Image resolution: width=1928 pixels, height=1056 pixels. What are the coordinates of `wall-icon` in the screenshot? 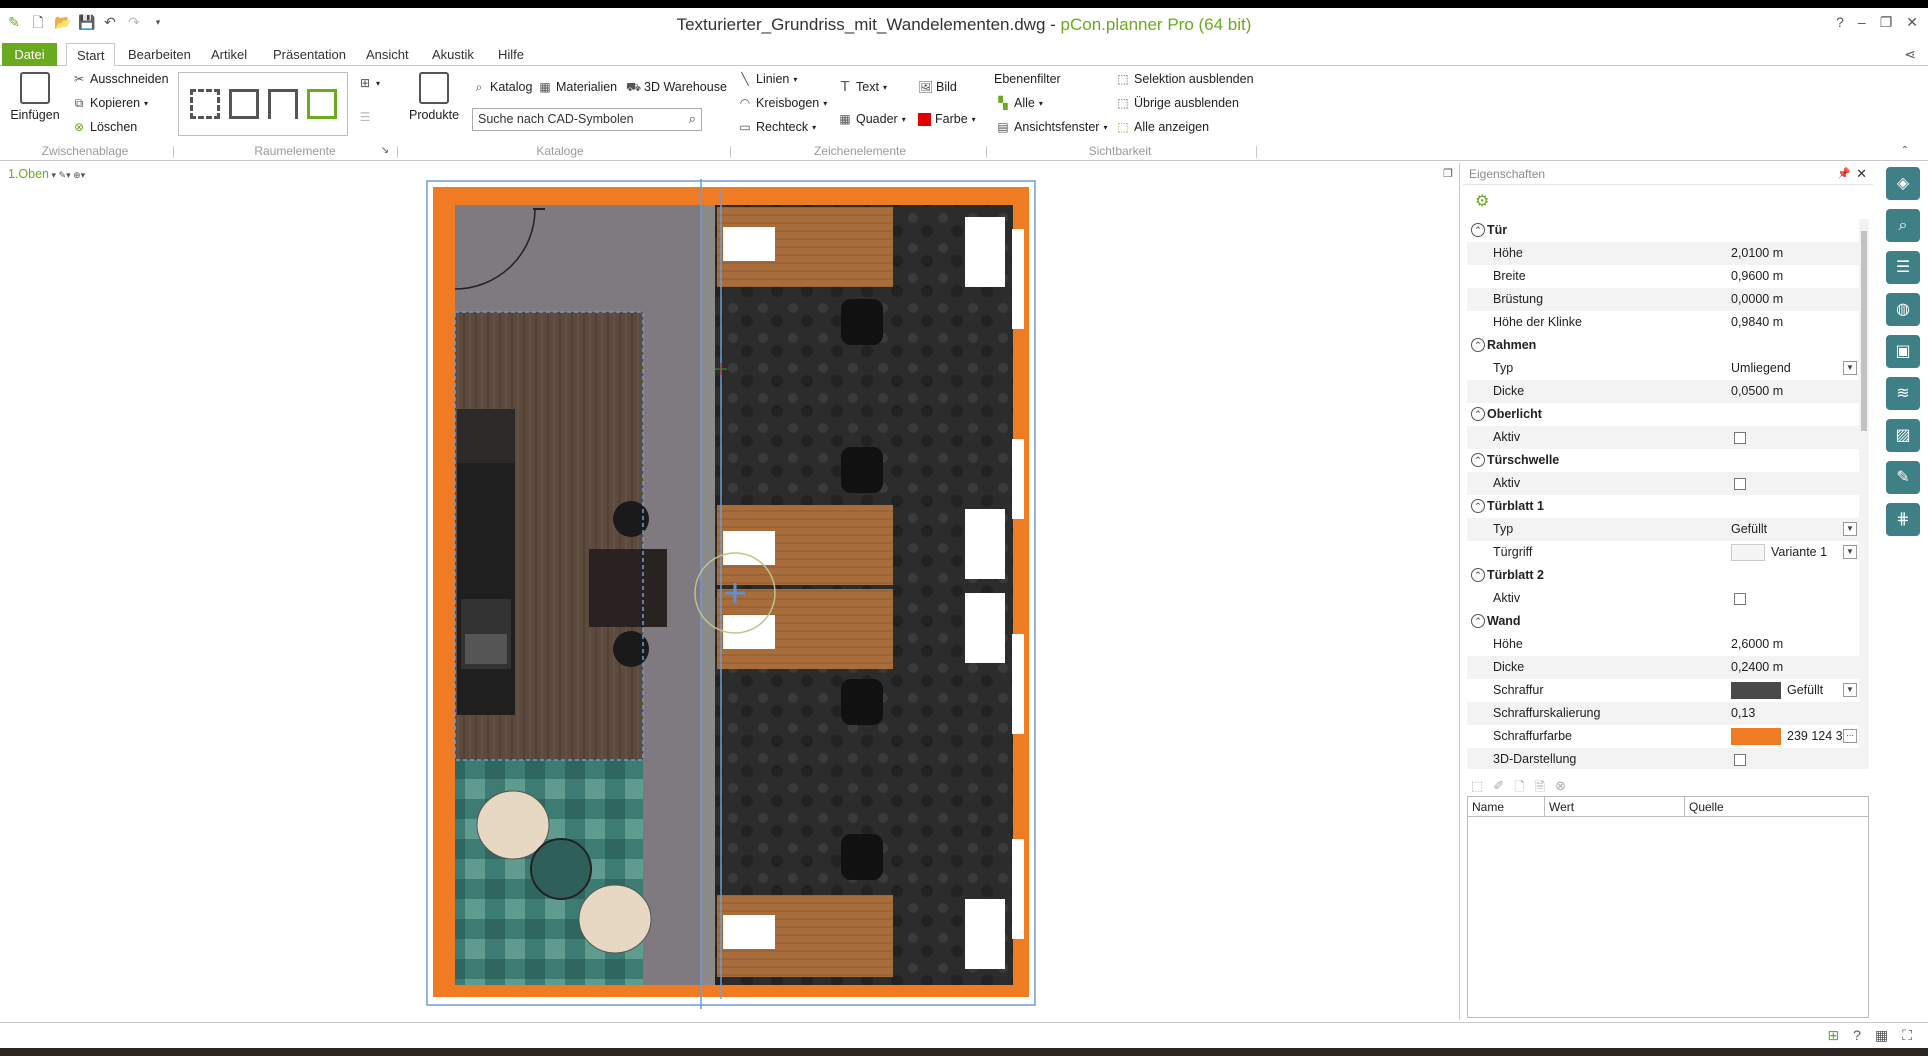 It's located at (204, 104).